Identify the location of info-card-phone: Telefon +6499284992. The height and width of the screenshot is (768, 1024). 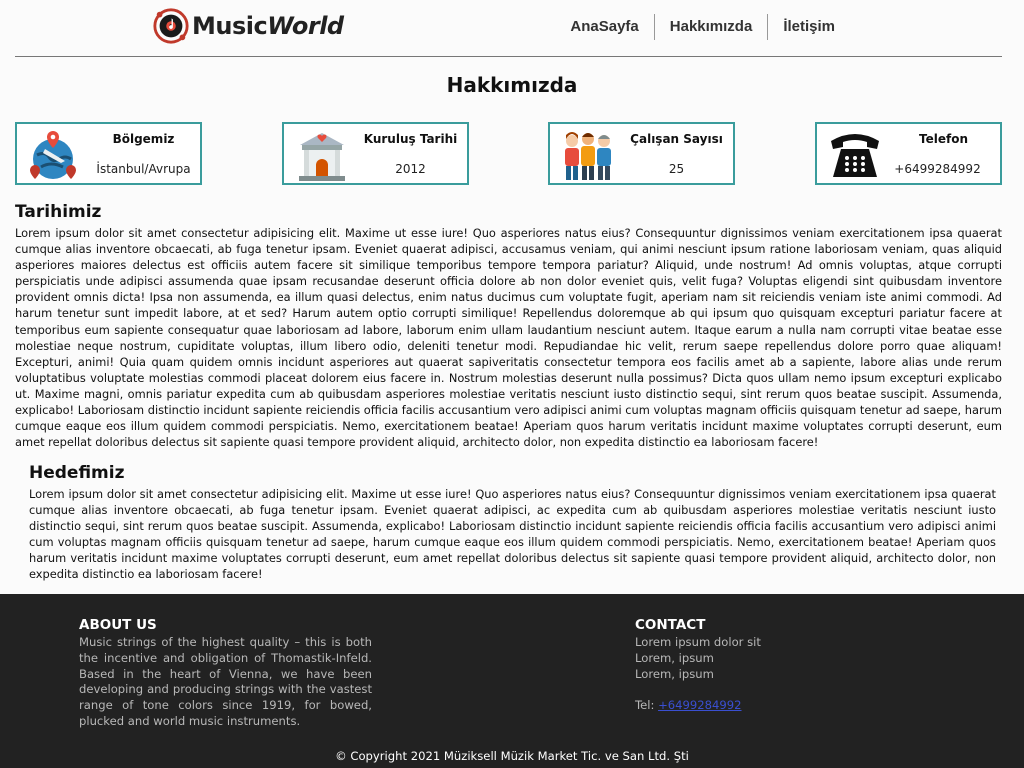
(908, 153).